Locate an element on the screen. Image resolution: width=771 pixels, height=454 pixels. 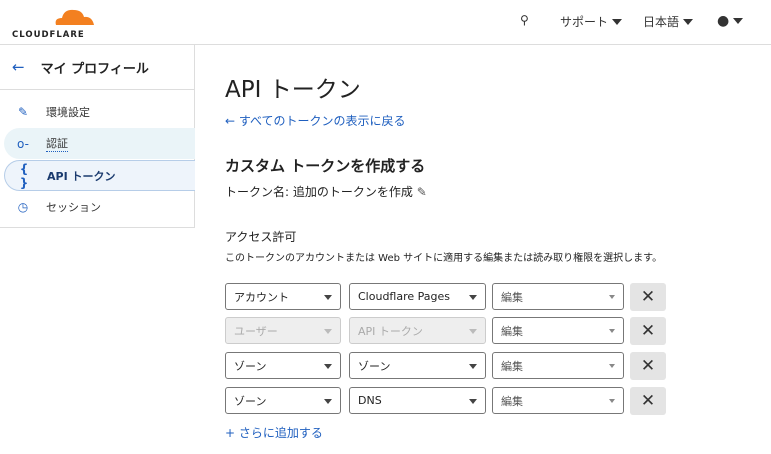
sidebar-item-label: API トークン is located at coordinates (81, 176).